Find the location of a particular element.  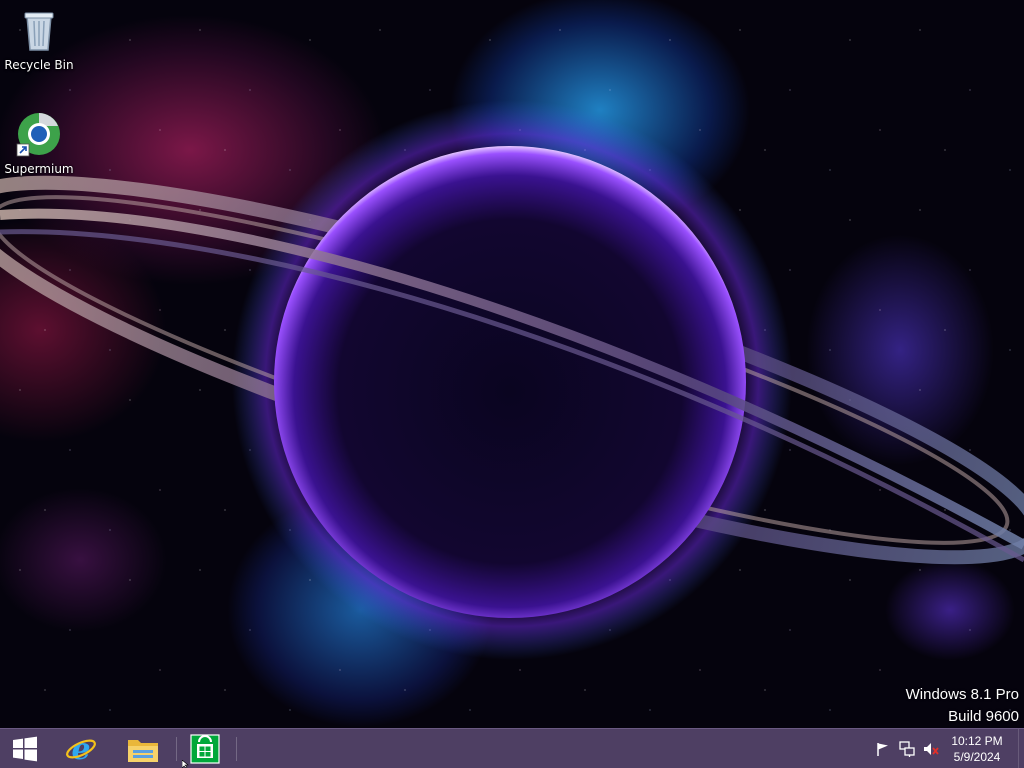

clock-time: 10:12 PM is located at coordinates (977, 741).